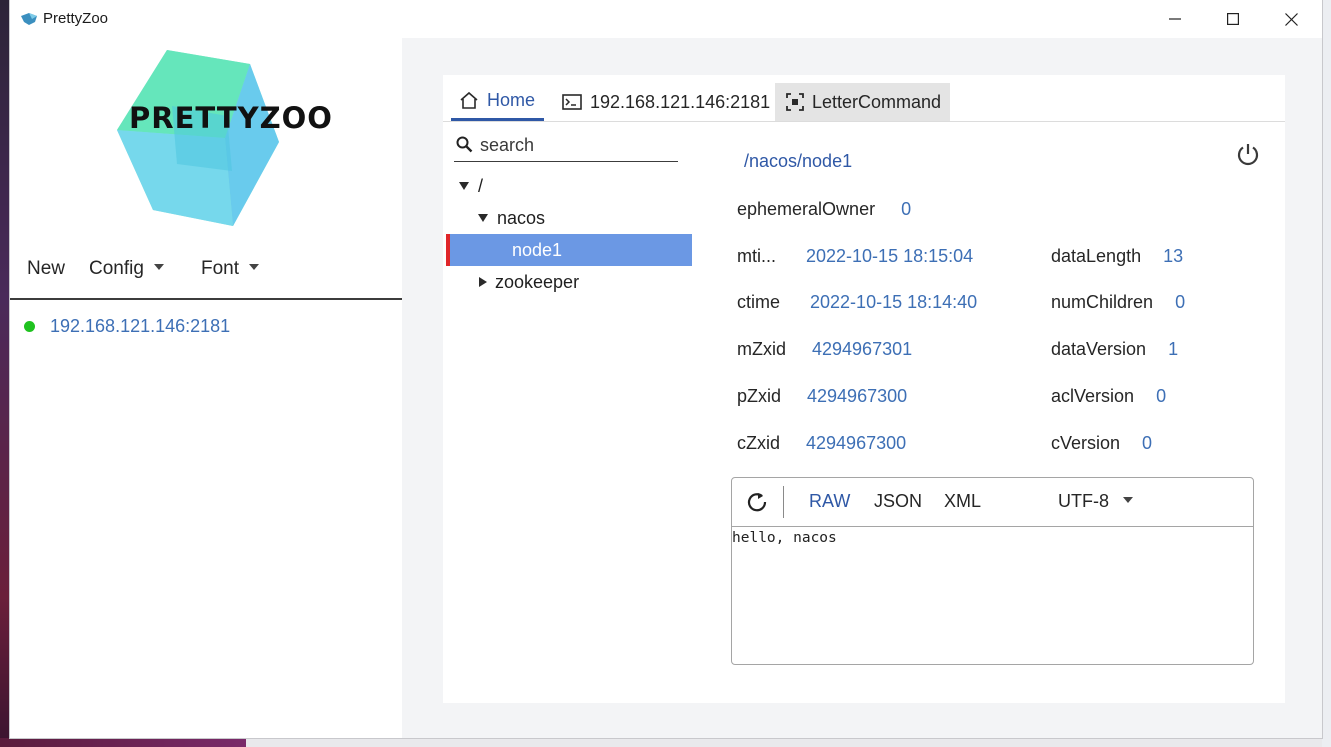 This screenshot has width=1331, height=747. I want to click on tab-home: Home, so click(498, 102).